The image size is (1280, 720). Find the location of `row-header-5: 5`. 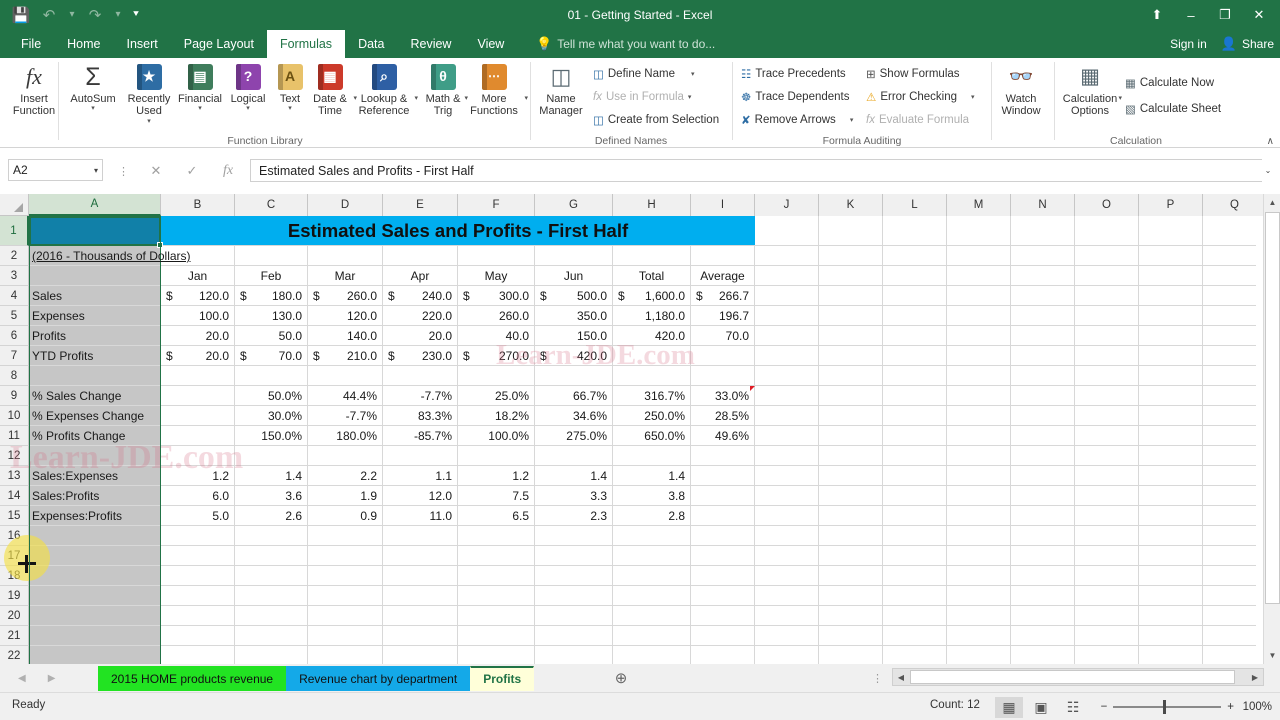

row-header-5: 5 is located at coordinates (14, 316).